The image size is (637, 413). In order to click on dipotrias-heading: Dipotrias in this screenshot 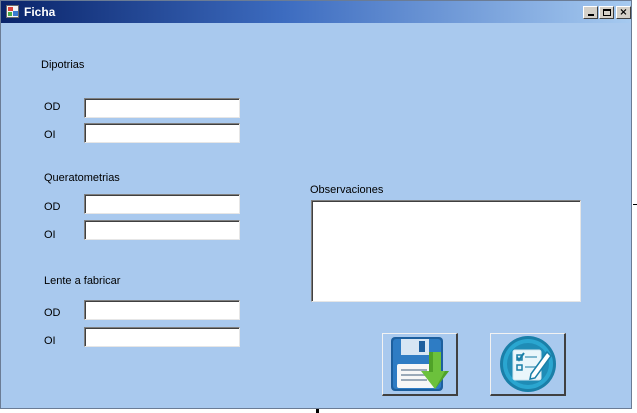, I will do `click(63, 65)`.